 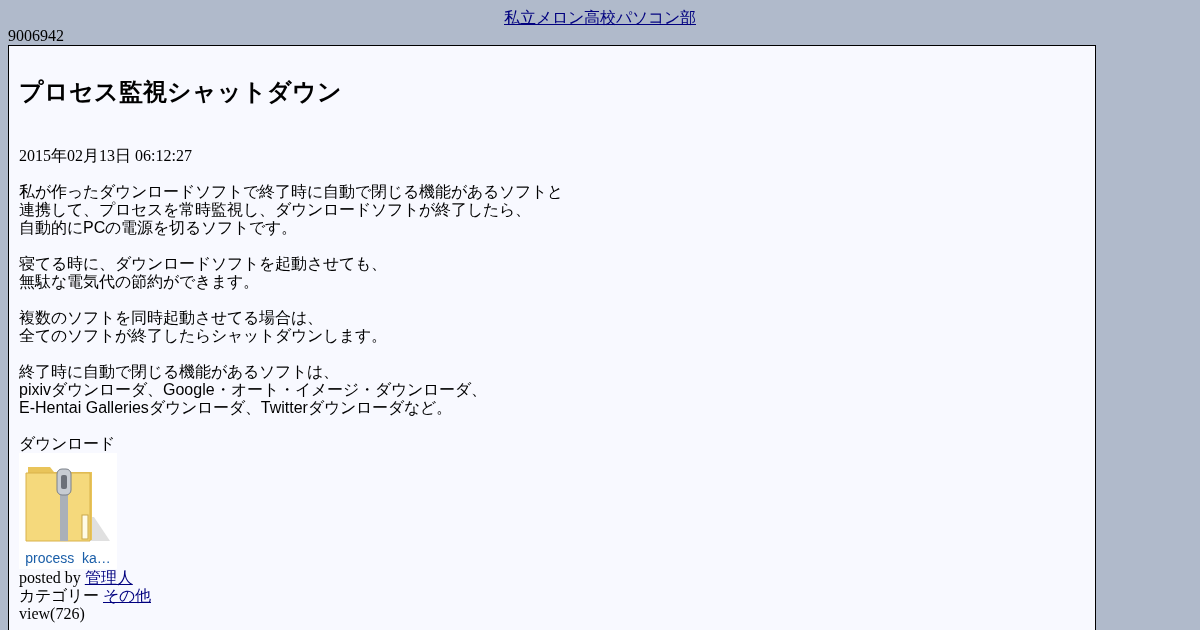 What do you see at coordinates (52, 613) in the screenshot?
I see `view-count: view(726)` at bounding box center [52, 613].